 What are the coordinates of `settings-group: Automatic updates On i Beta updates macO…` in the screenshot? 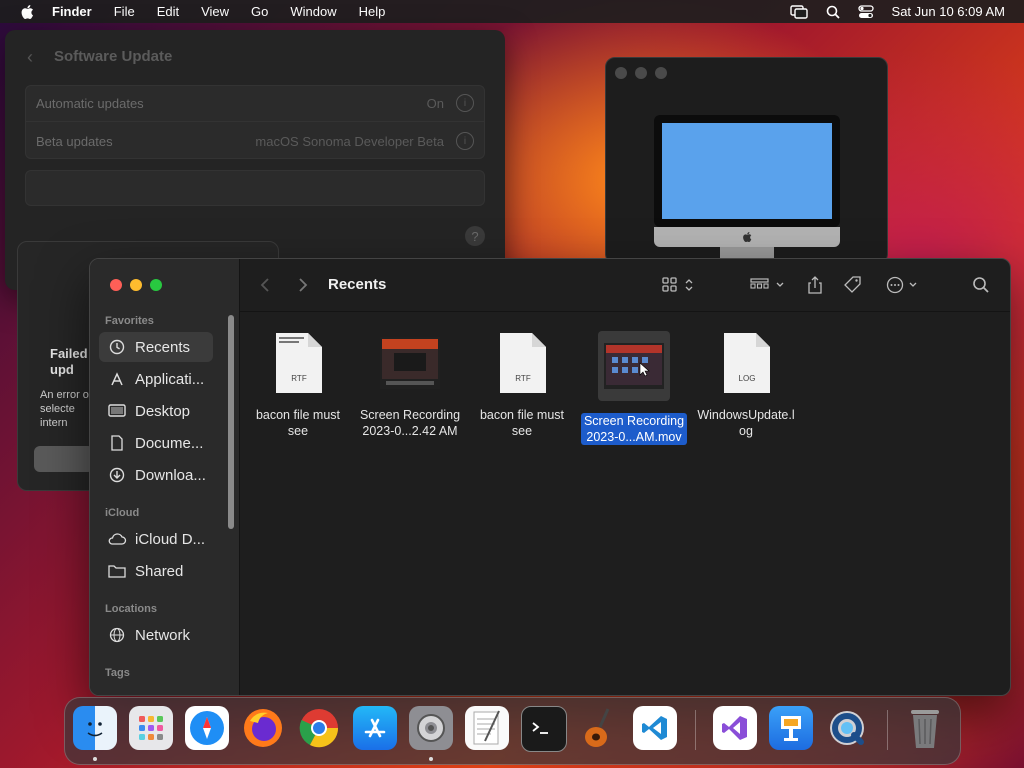 It's located at (255, 122).